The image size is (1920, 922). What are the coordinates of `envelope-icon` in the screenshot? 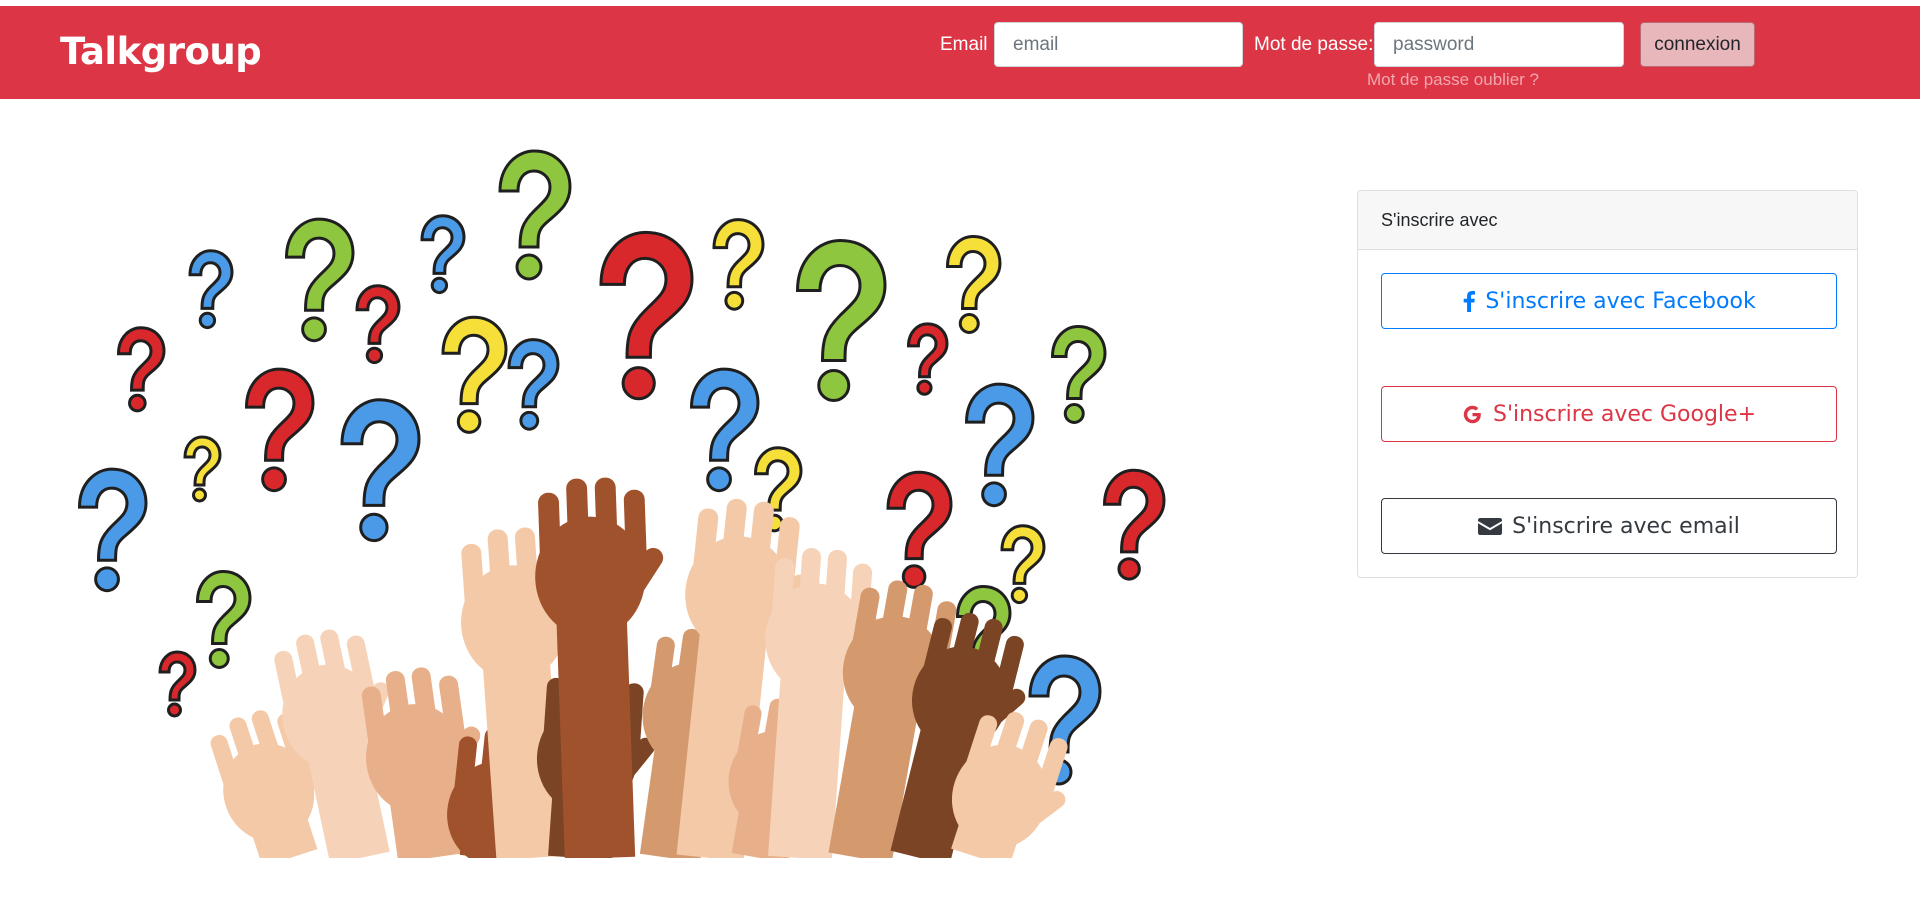 It's located at (1490, 526).